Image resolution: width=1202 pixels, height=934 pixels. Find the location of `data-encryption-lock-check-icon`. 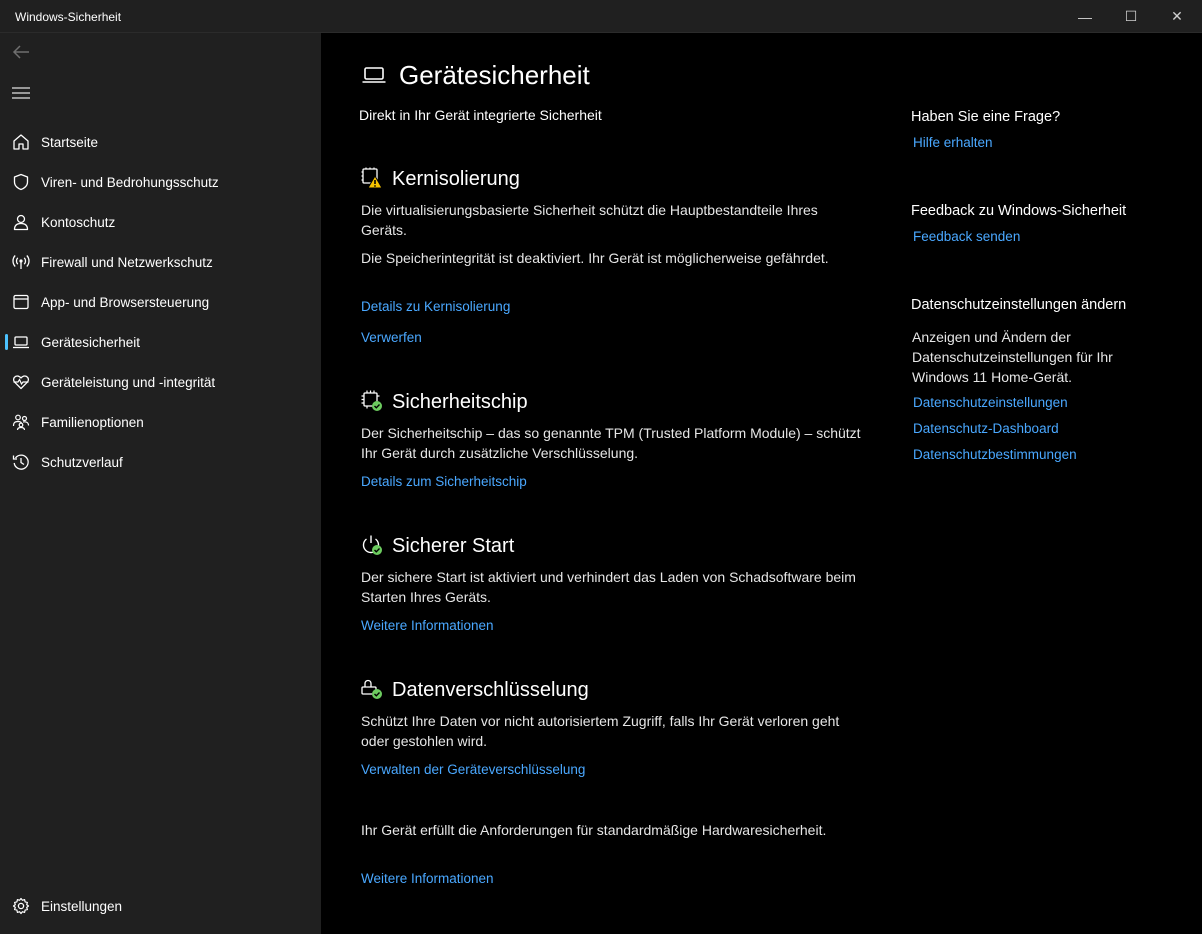

data-encryption-lock-check-icon is located at coordinates (371, 689).